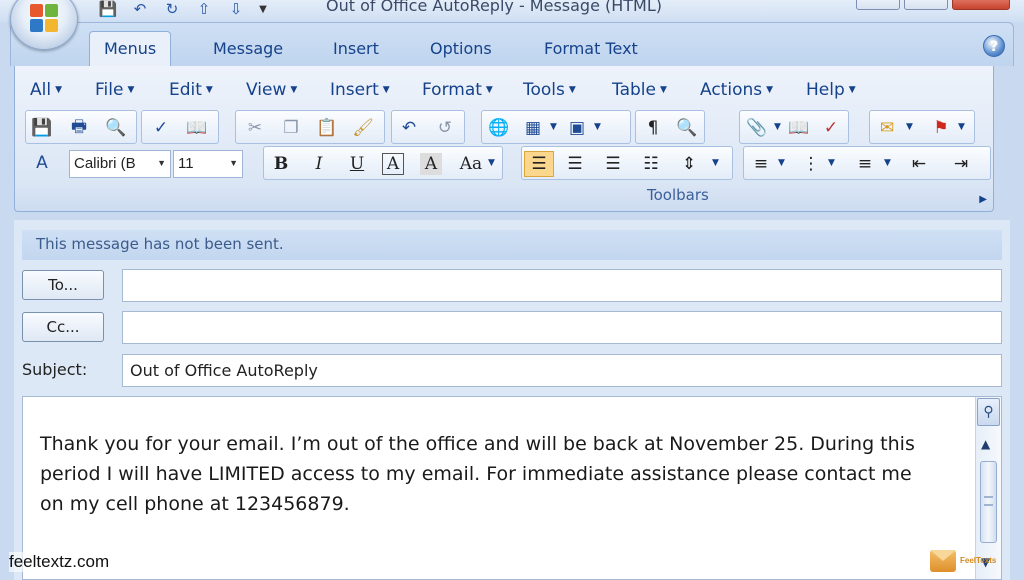 This screenshot has width=1024, height=580. I want to click on bullets-icon: ≡, so click(865, 164).